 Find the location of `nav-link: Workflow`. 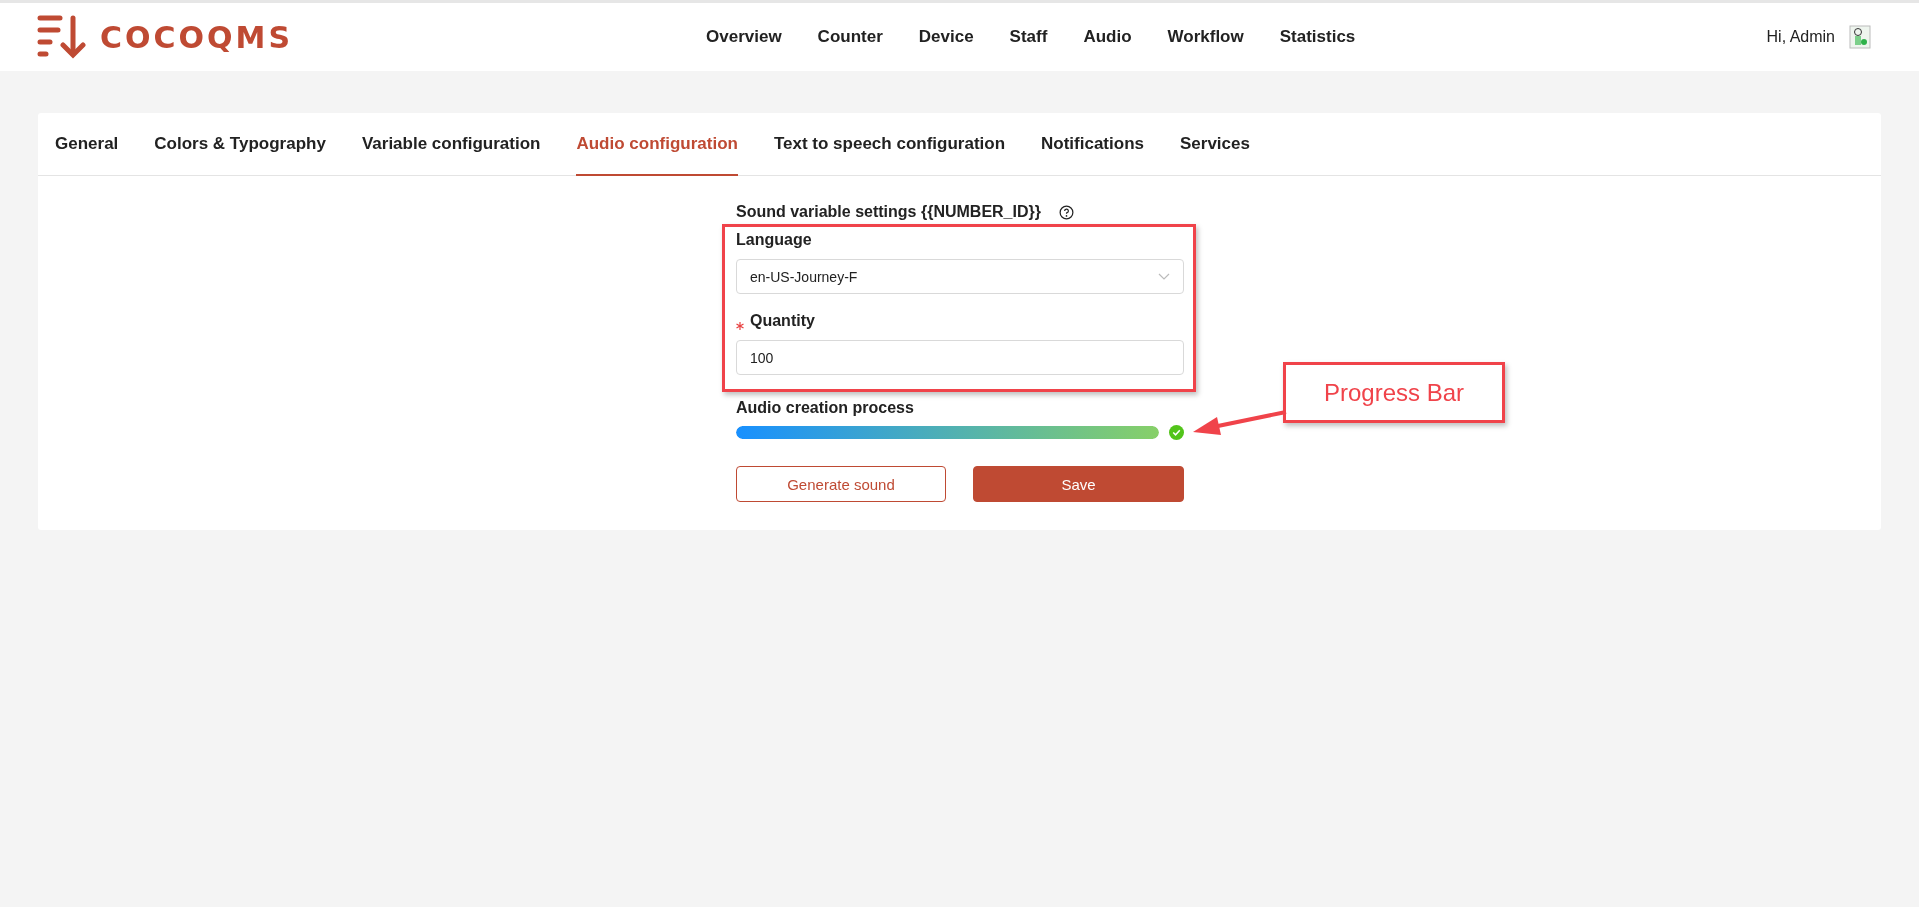

nav-link: Workflow is located at coordinates (1205, 37).